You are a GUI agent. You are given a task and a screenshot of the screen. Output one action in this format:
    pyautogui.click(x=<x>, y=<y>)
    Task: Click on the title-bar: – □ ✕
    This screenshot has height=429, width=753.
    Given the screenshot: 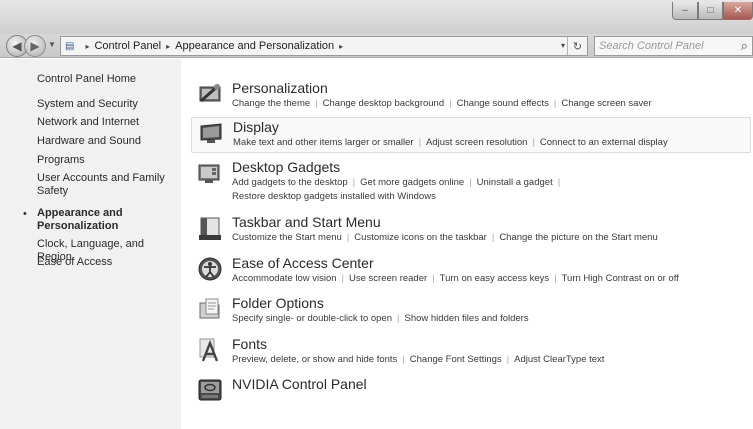 What is the action you would take?
    pyautogui.click(x=376, y=17)
    